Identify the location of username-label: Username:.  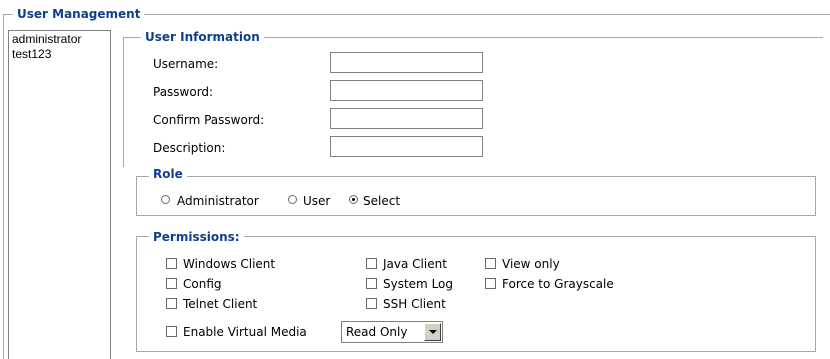
(186, 64).